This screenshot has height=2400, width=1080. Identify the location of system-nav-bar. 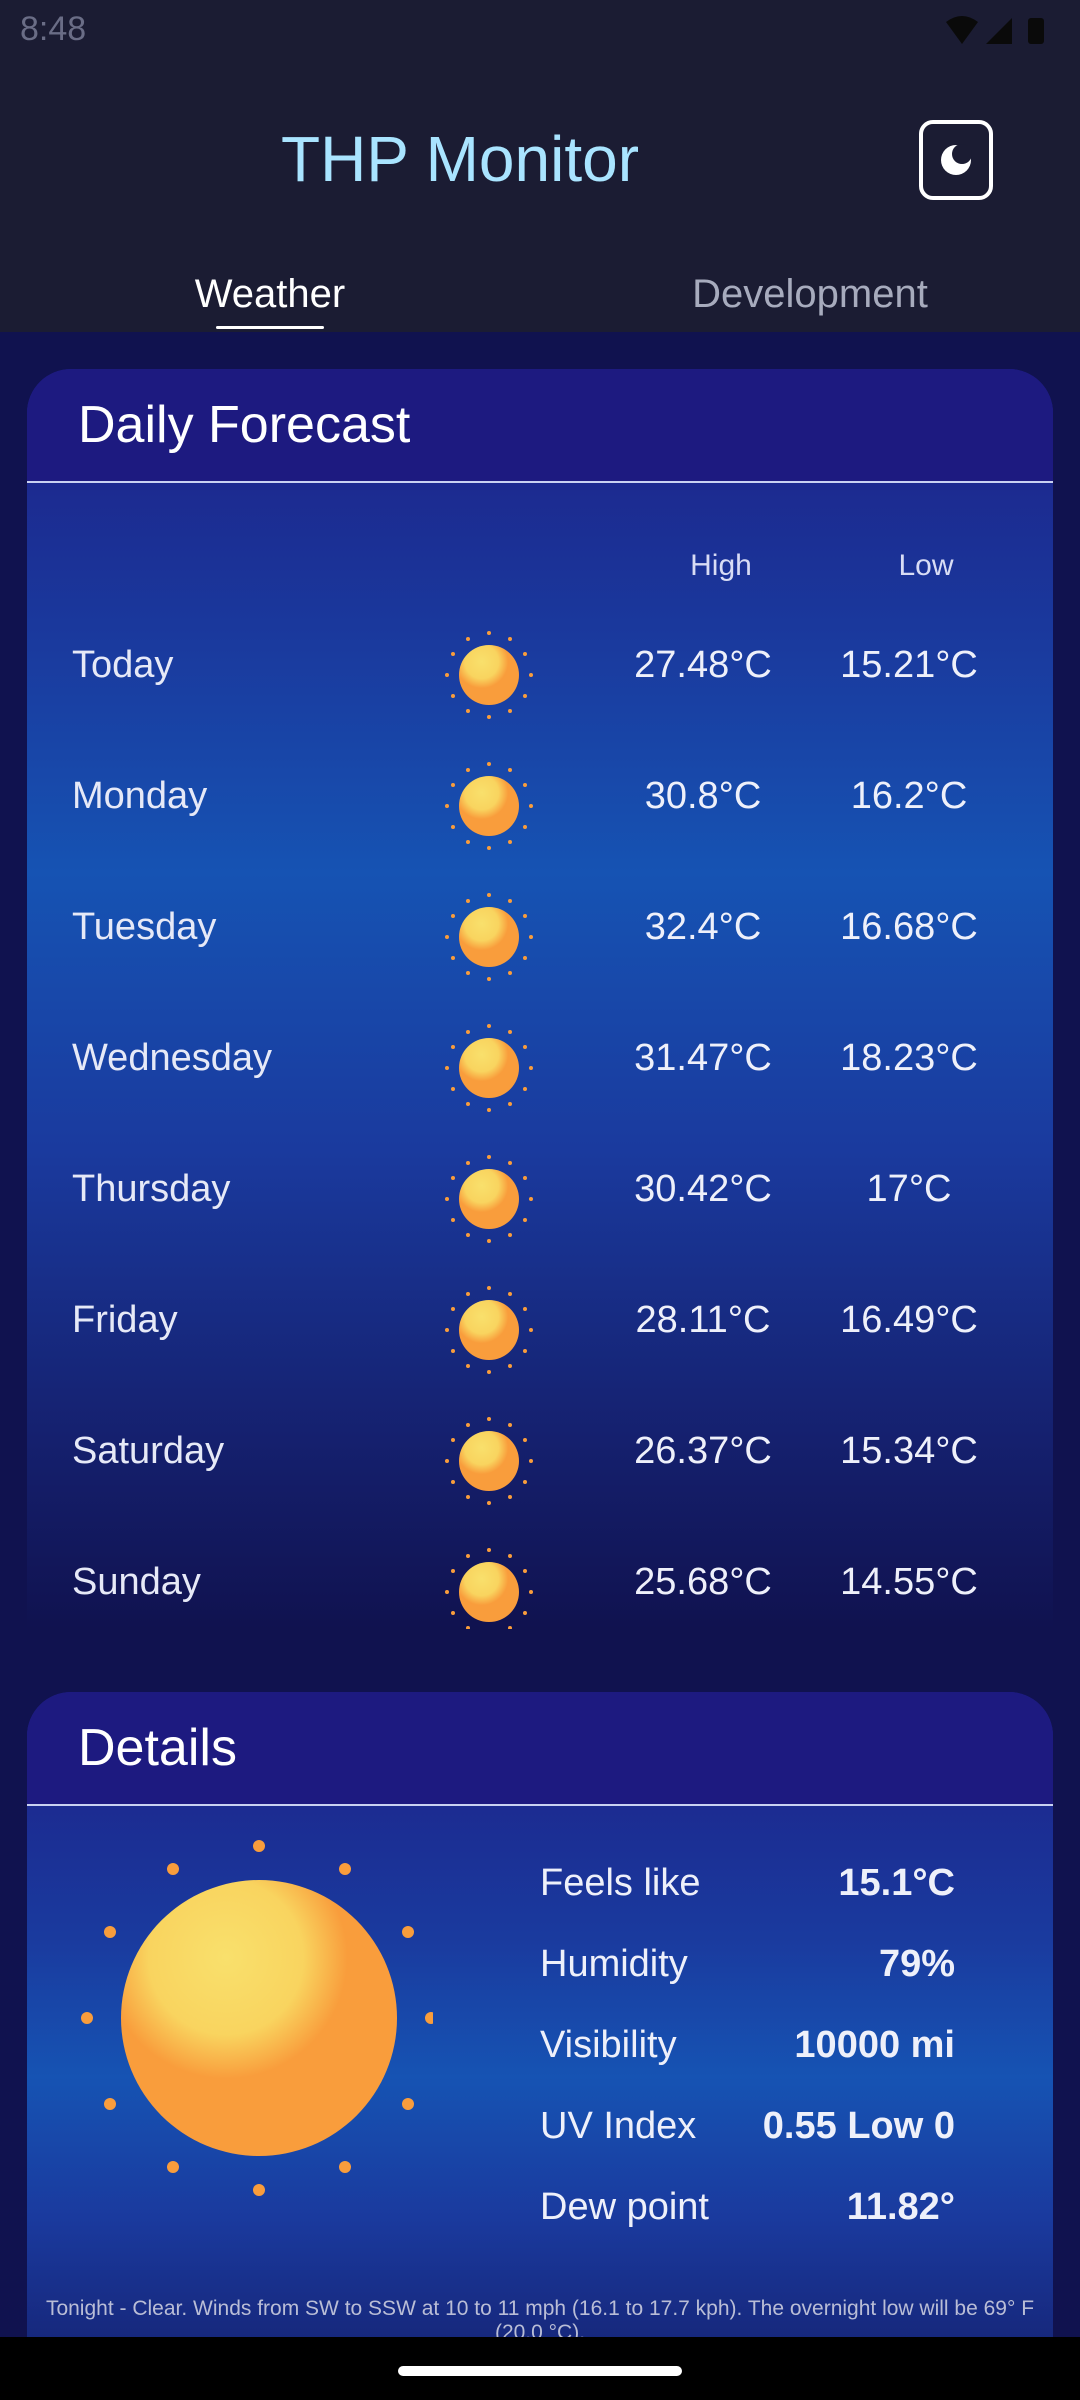
(540, 2368).